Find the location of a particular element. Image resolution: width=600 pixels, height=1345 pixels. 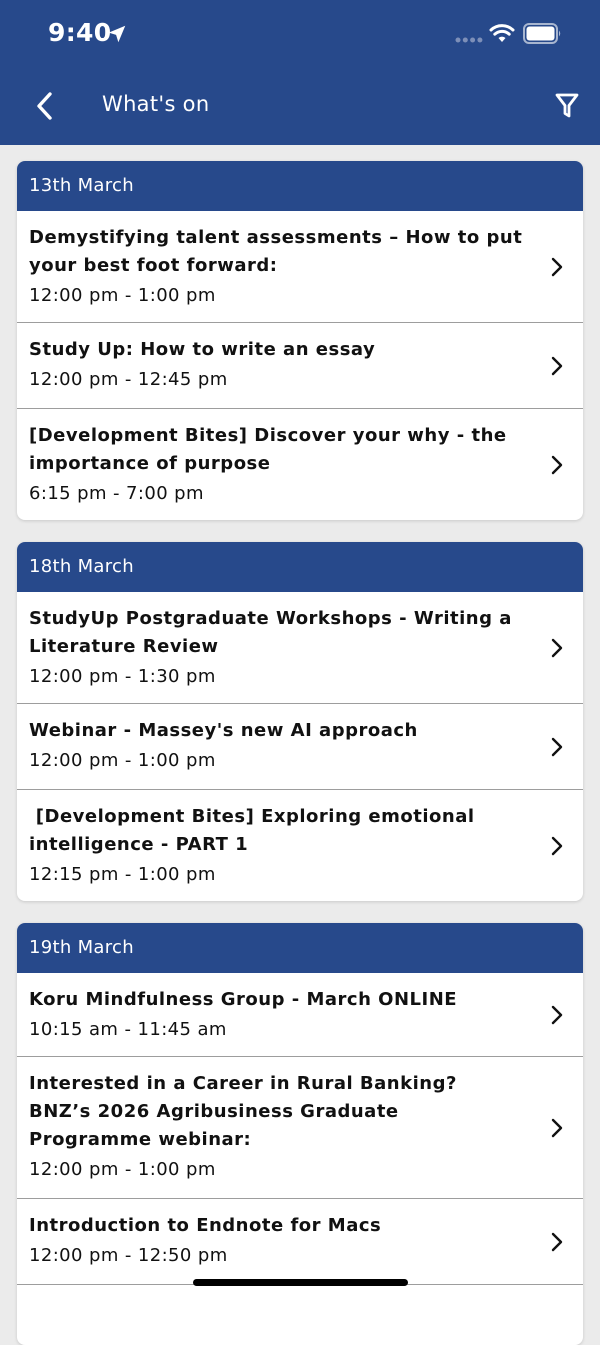

wifi-icon is located at coordinates (502, 33).